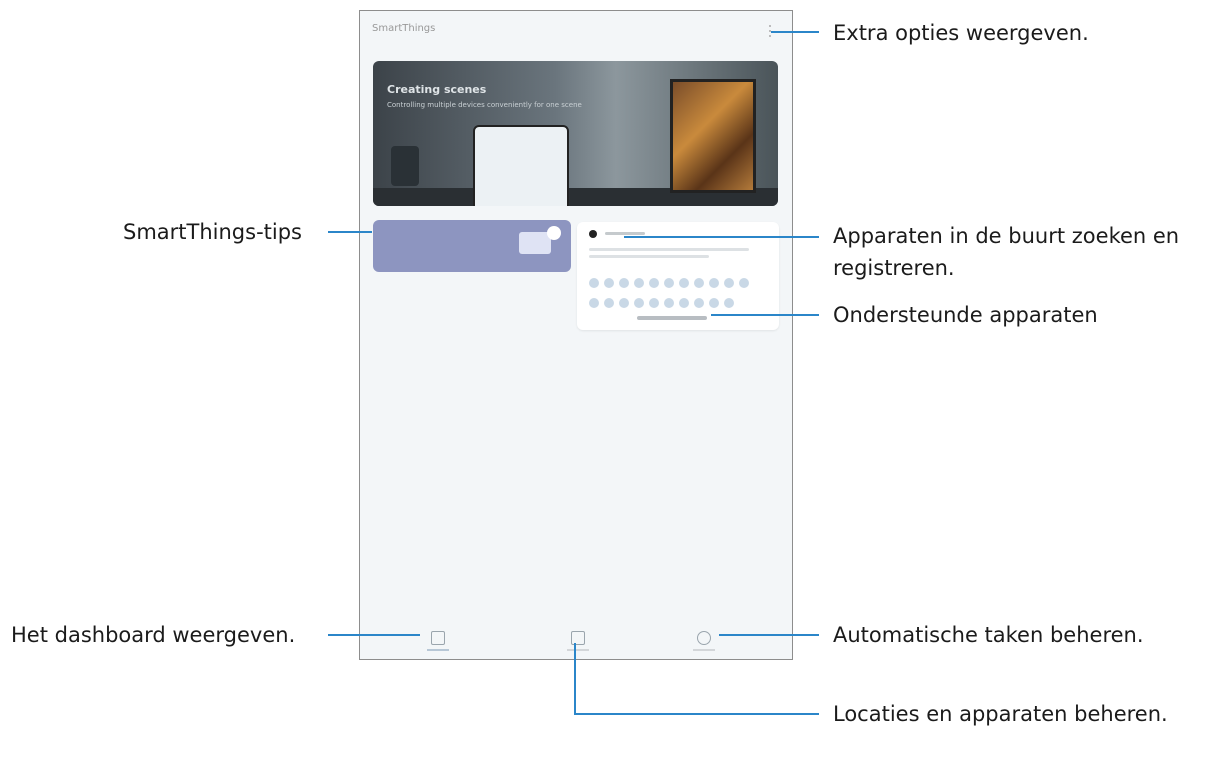 This screenshot has width=1219, height=758. Describe the element at coordinates (769, 635) in the screenshot. I see `leader-automations` at that location.